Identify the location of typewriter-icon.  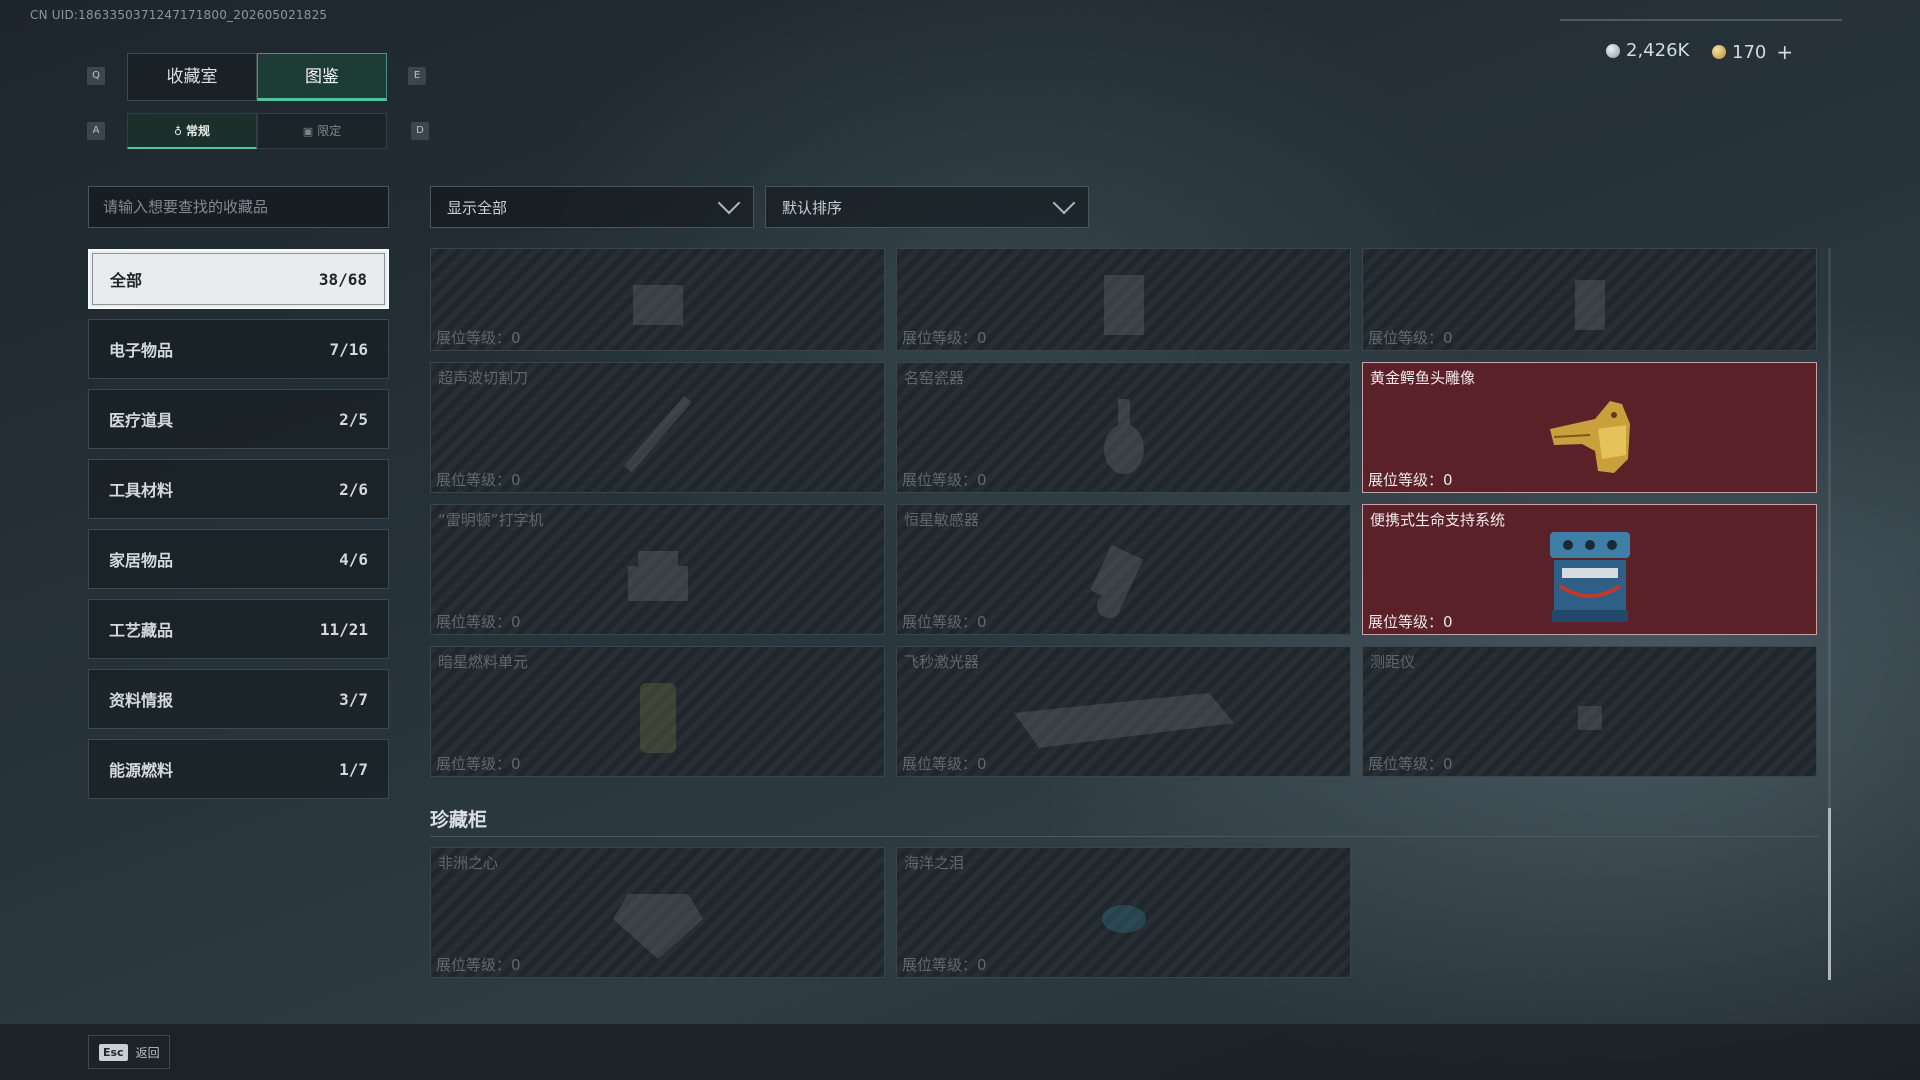
(657, 575).